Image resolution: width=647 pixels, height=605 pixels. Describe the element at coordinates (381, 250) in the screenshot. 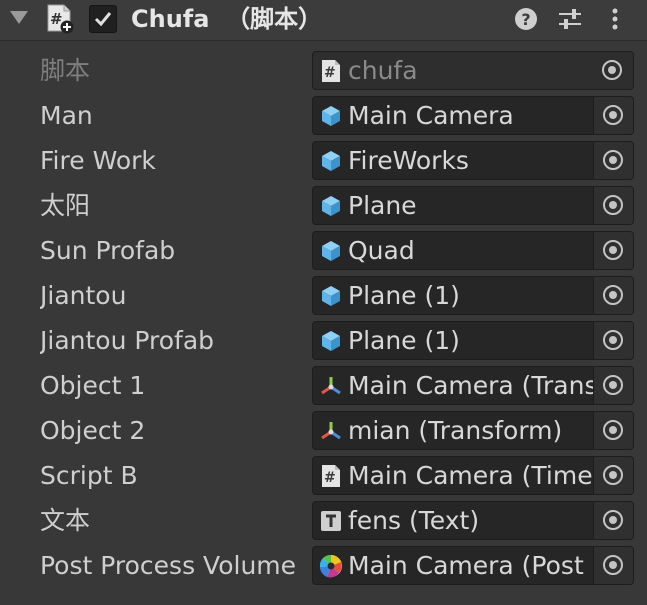

I see `object-field-value: Quad` at that location.